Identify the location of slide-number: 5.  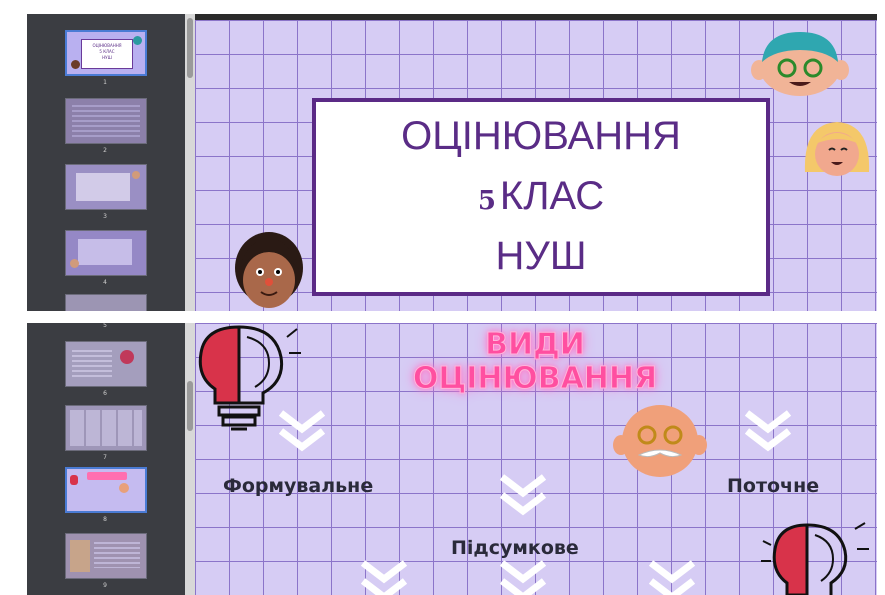
(105, 326).